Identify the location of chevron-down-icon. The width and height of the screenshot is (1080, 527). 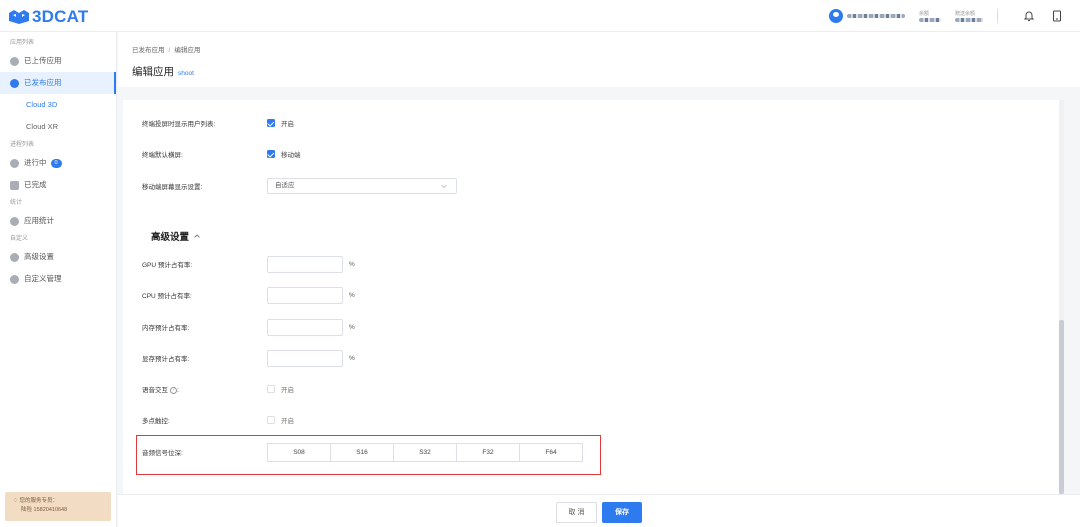
(444, 186).